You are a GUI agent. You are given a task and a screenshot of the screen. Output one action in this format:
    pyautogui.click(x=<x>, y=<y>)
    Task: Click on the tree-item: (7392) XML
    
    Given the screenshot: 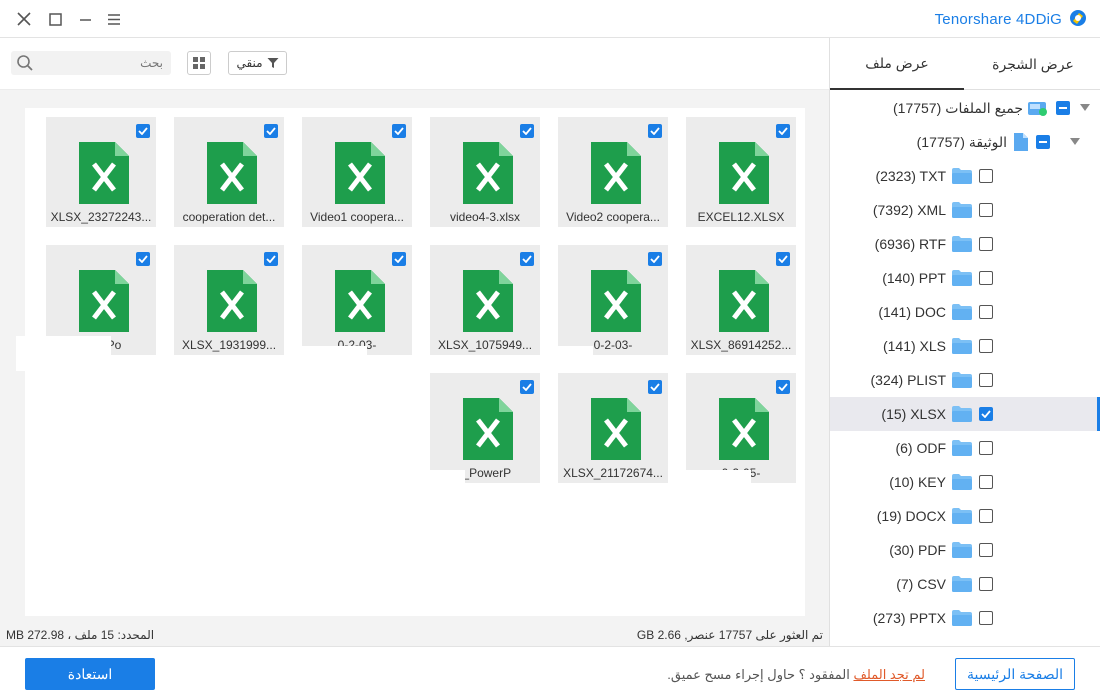 What is the action you would take?
    pyautogui.click(x=965, y=210)
    